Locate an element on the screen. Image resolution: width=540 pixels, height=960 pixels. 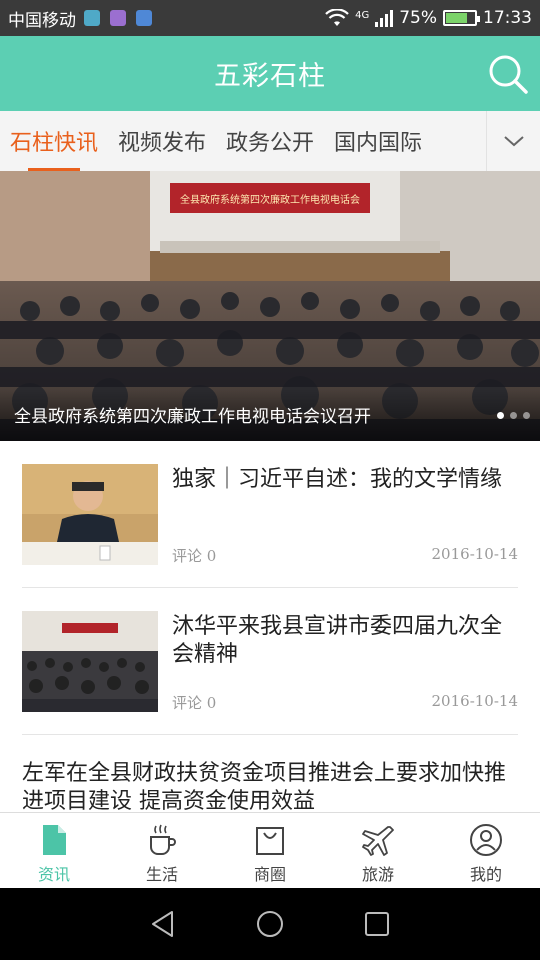
nav-travel: 旅游 is located at coordinates (378, 850).